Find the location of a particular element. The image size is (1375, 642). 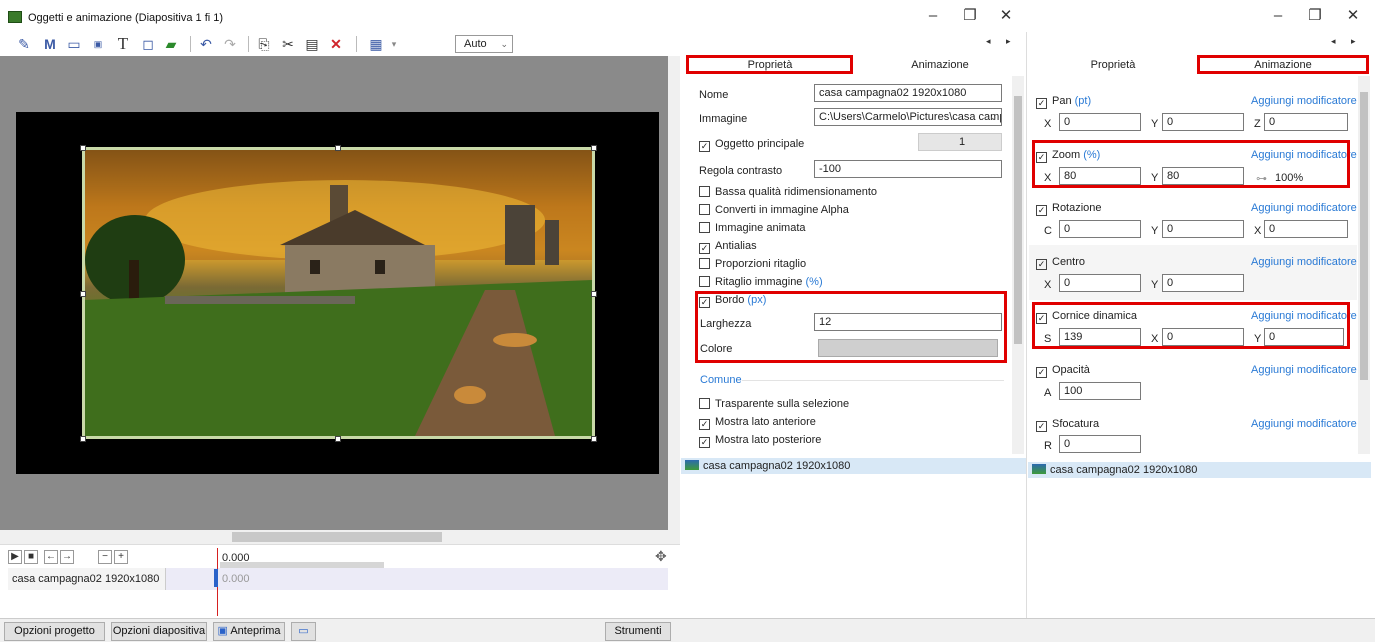

chevron-down-icon: ▾ is located at coordinates (394, 44).